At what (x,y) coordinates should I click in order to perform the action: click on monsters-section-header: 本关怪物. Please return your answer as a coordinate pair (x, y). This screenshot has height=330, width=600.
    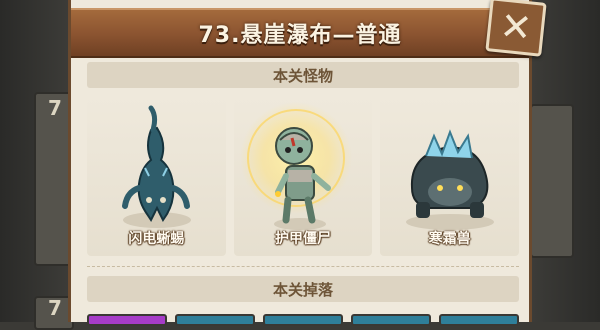
    Looking at the image, I should click on (303, 75).